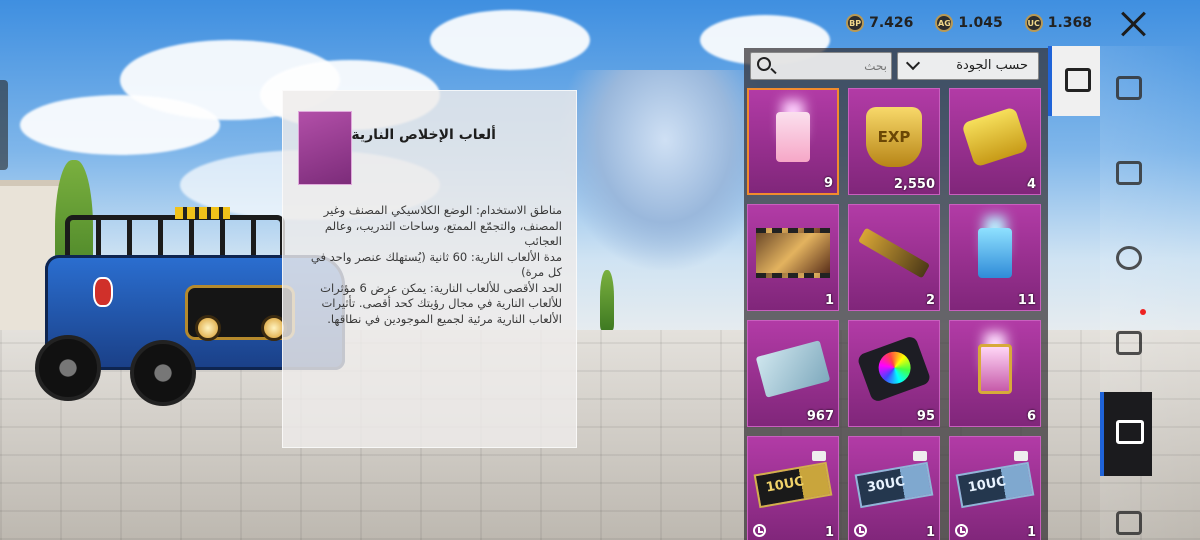 This screenshot has width=1200, height=540. Describe the element at coordinates (4, 125) in the screenshot. I see `side-drawer-handle` at that location.